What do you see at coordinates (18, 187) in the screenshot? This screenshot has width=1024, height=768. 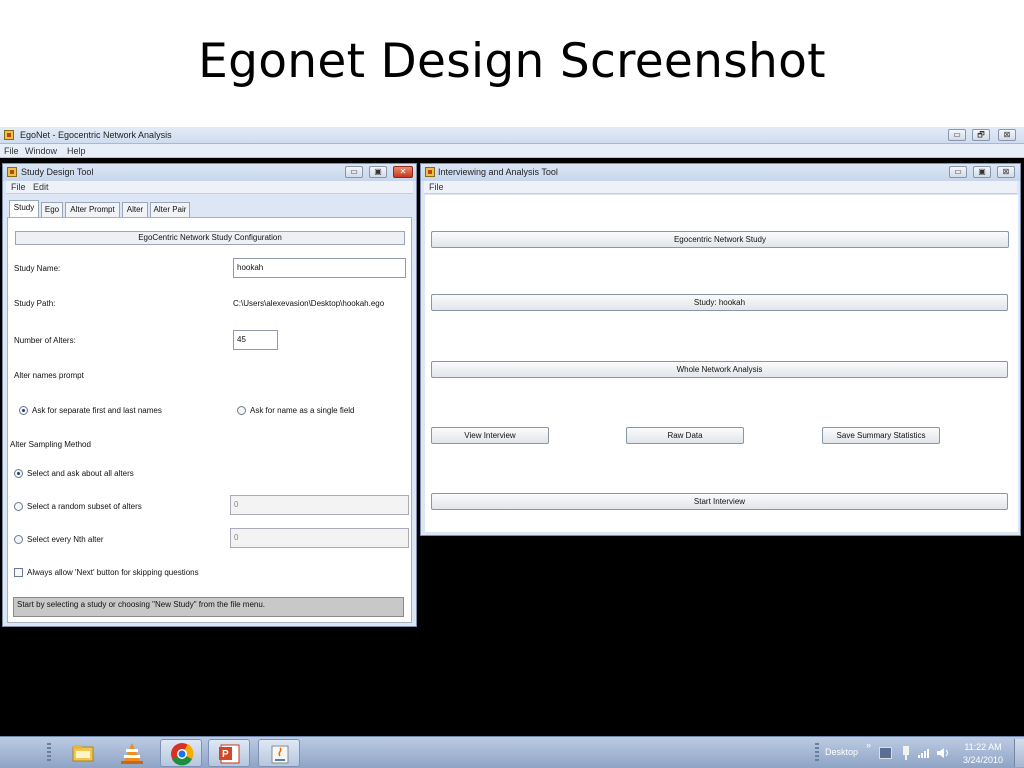 I see `study-menu-file: File` at bounding box center [18, 187].